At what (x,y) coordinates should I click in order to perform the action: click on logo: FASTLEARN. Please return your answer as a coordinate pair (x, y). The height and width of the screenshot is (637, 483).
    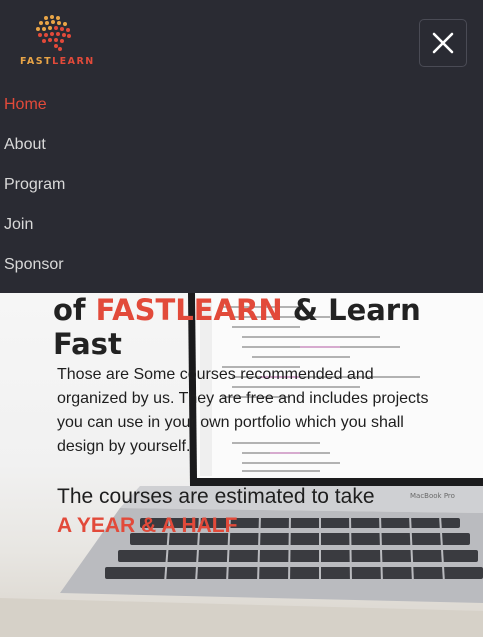
    Looking at the image, I should click on (56, 42).